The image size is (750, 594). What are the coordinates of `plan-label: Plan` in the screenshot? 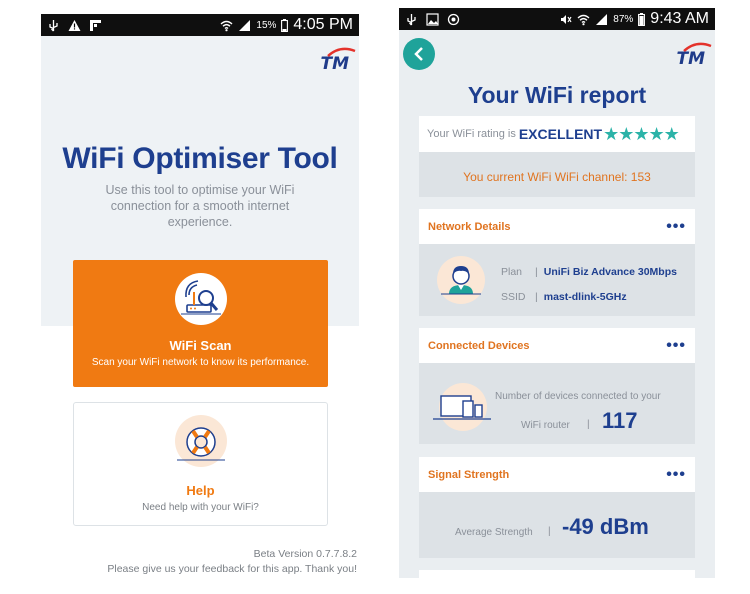 It's located at (512, 272).